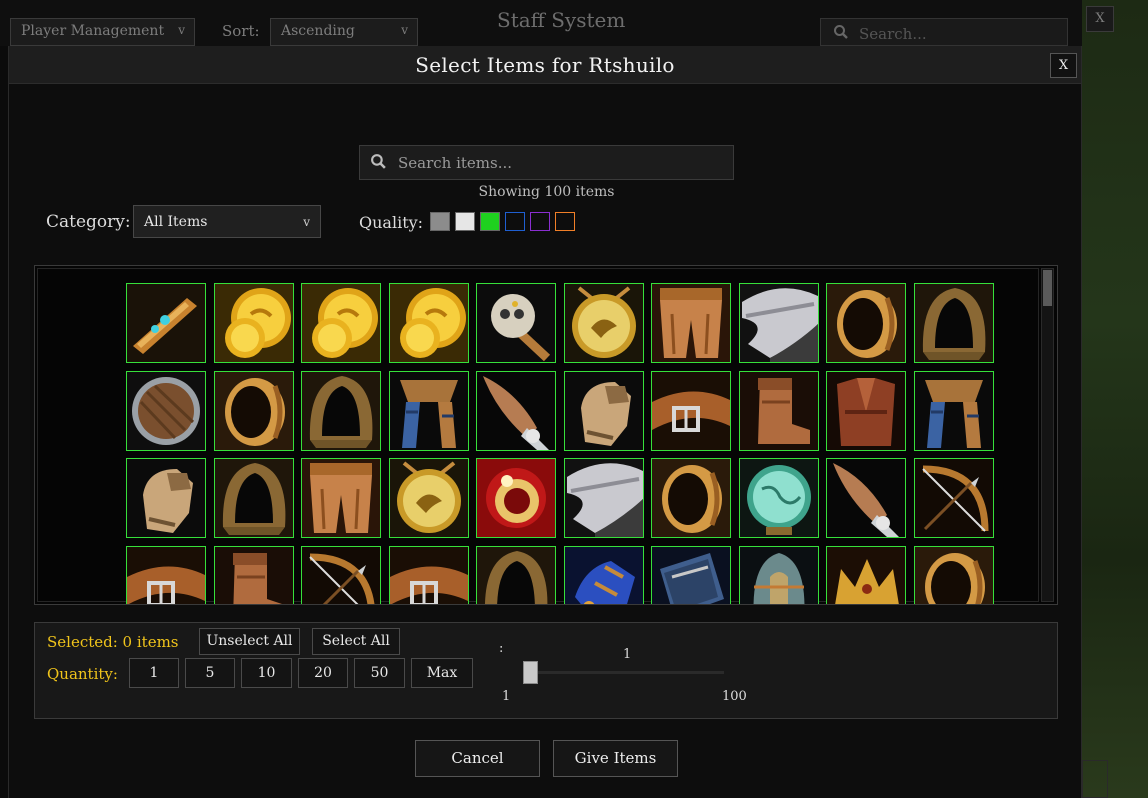 The width and height of the screenshot is (1148, 798). What do you see at coordinates (477, 758) in the screenshot?
I see `cancel-button: Cancel` at bounding box center [477, 758].